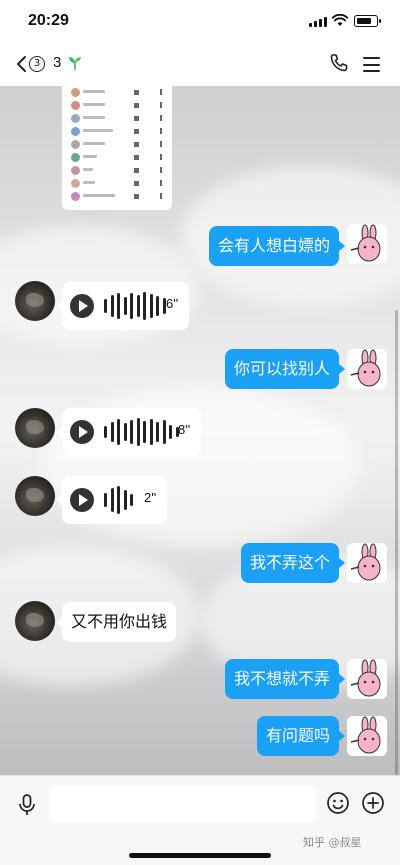 The width and height of the screenshot is (400, 865). I want to click on message-bubble-outgoing: 你可以找别人, so click(285, 369).